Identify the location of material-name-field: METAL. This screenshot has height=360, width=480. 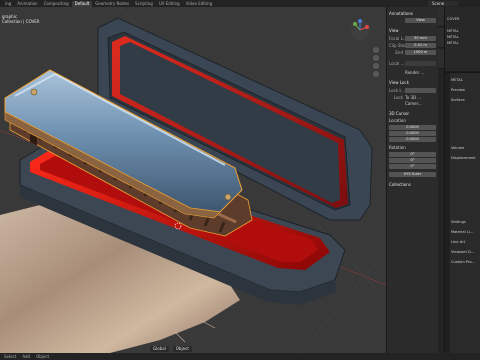
(465, 80).